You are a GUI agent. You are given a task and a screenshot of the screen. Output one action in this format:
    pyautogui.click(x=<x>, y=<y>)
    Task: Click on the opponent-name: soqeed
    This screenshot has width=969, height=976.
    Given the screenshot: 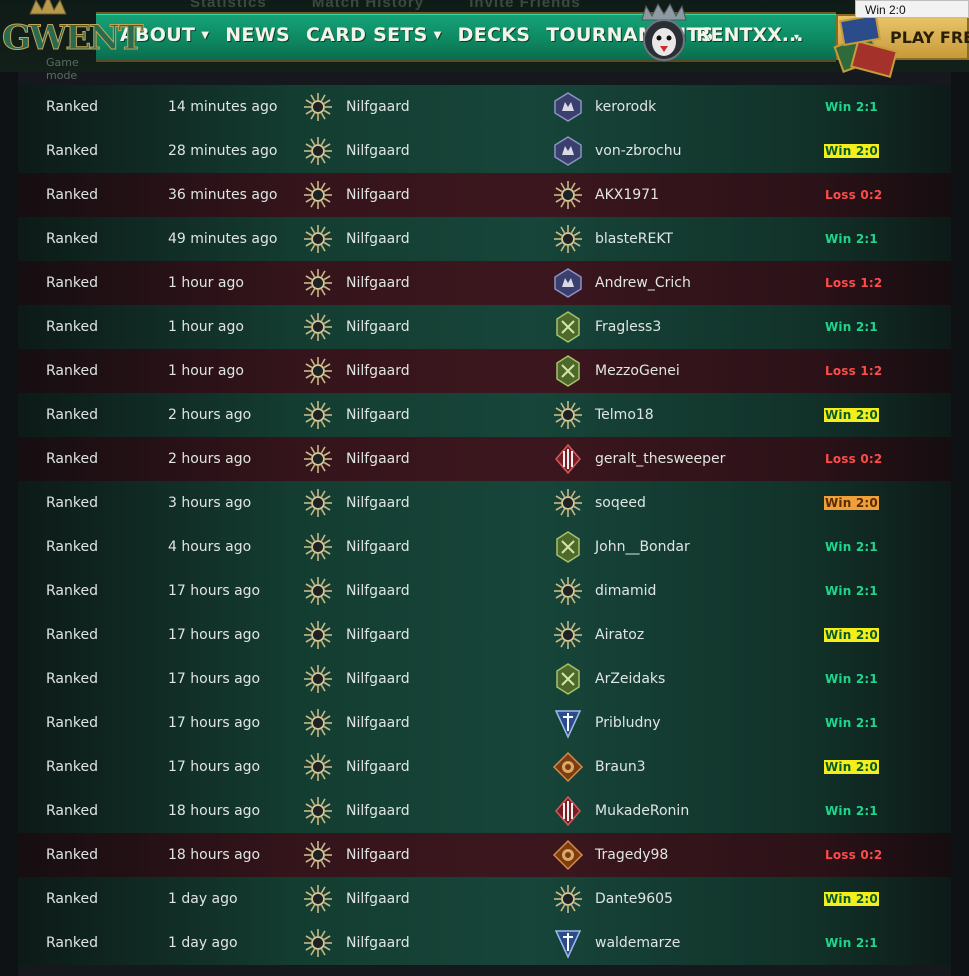 What is the action you would take?
    pyautogui.click(x=620, y=503)
    